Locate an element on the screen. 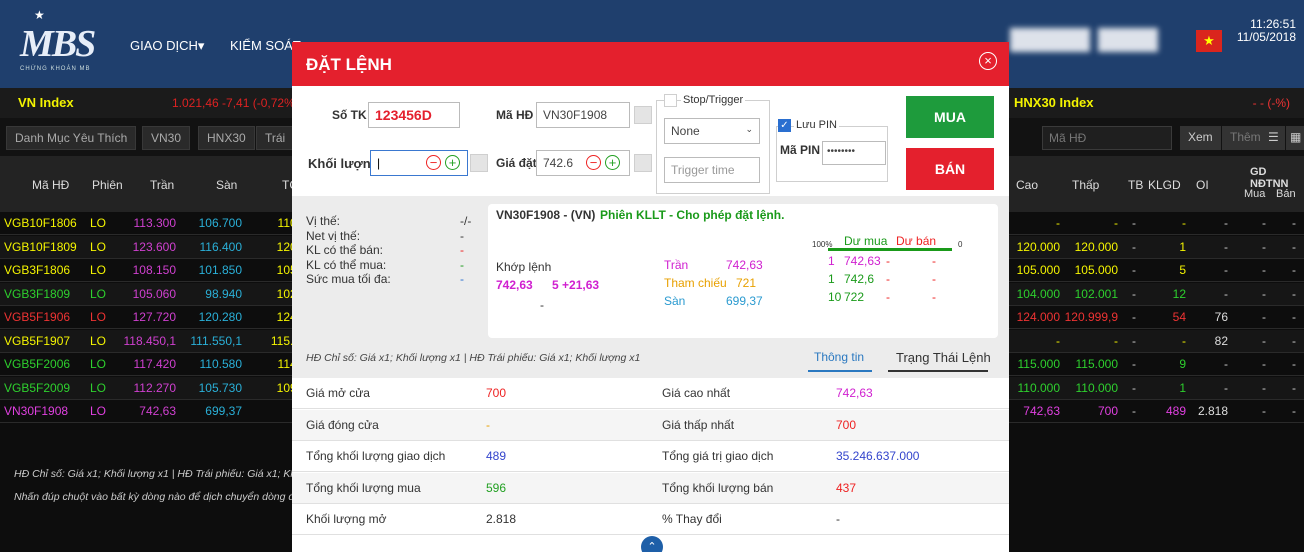 This screenshot has height=552, width=1304. cell-vol: - is located at coordinates (1184, 223).